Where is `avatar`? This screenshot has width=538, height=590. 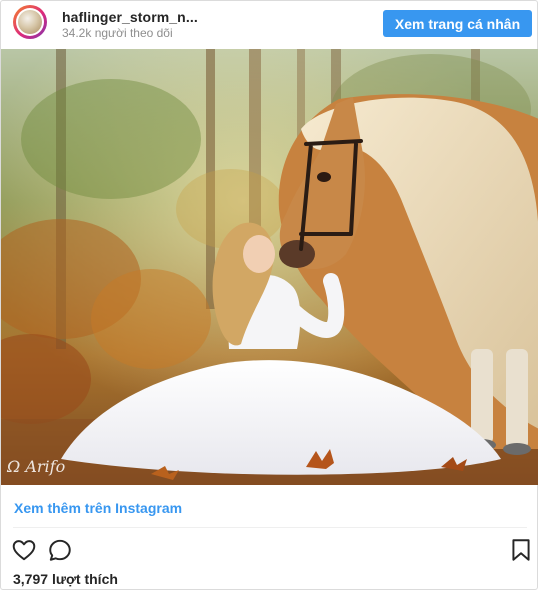 avatar is located at coordinates (30, 22).